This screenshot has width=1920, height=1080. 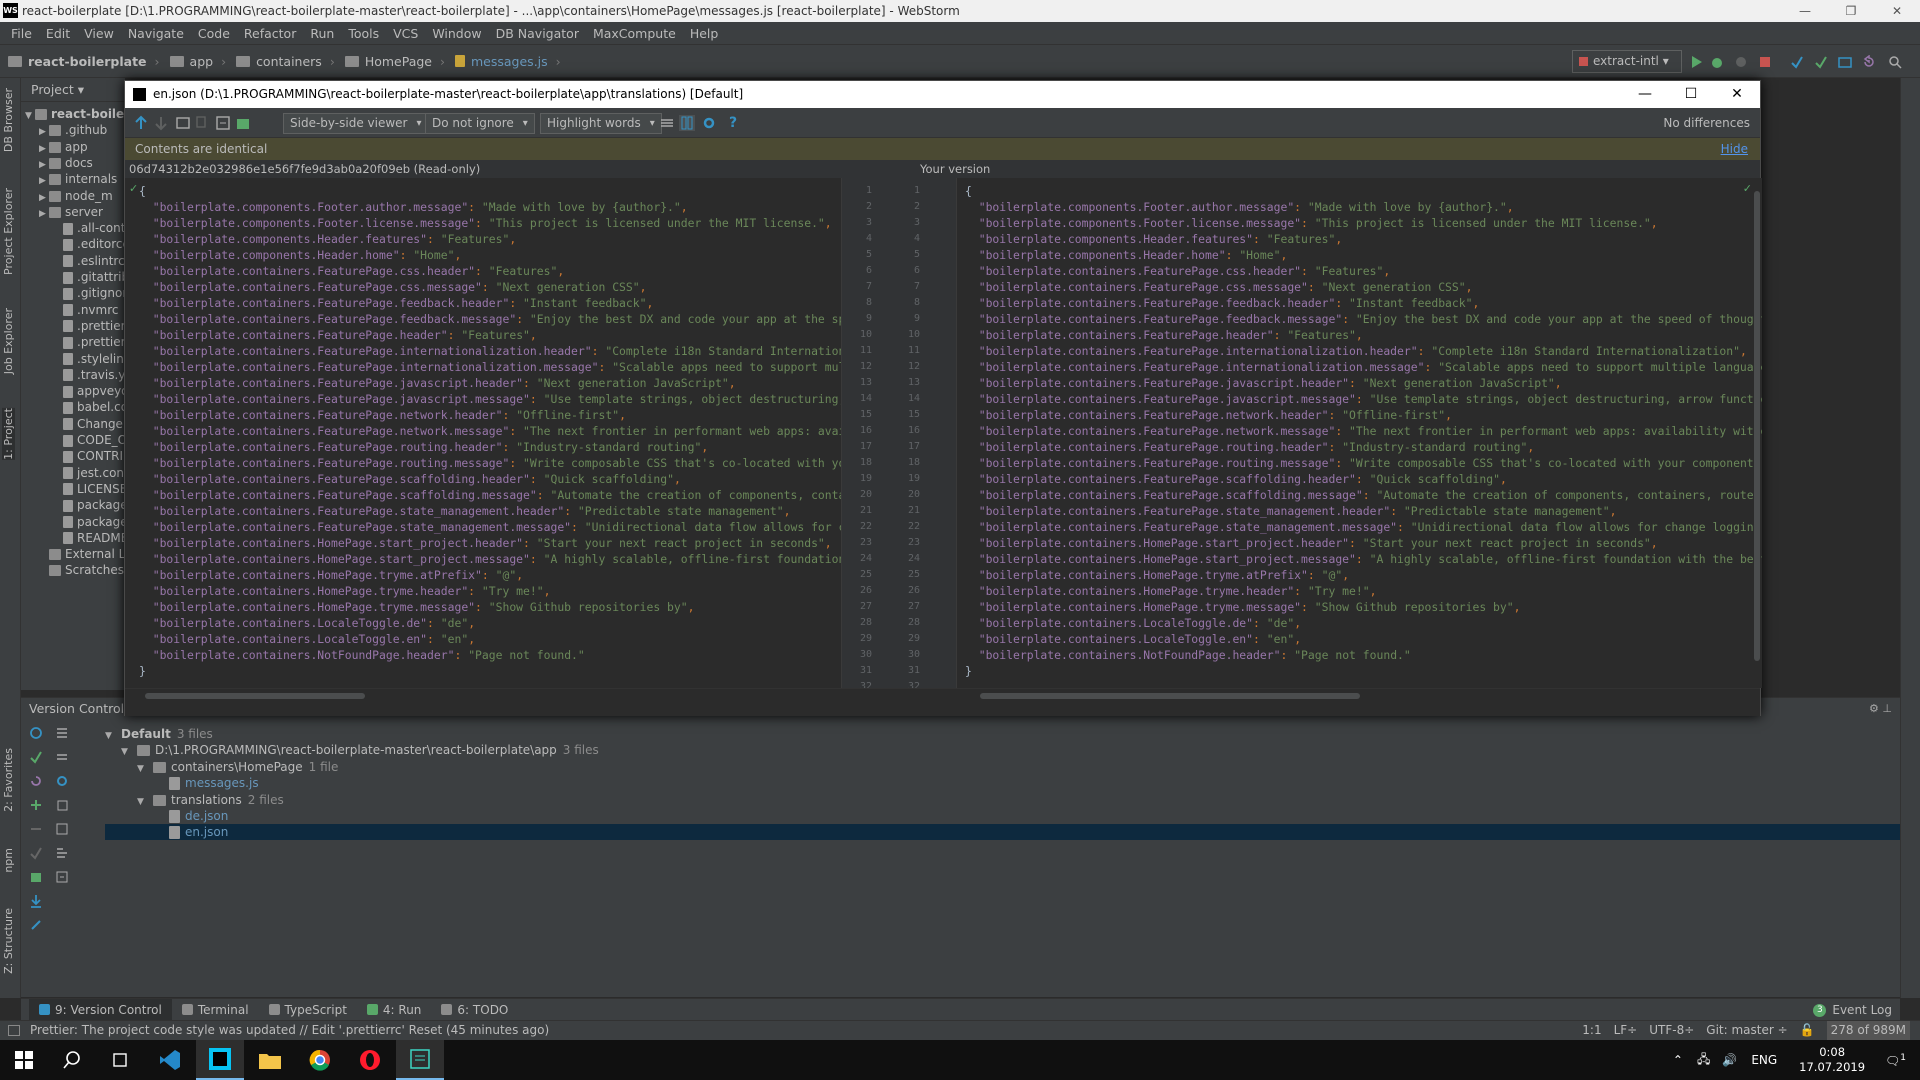 What do you see at coordinates (8, 860) in the screenshot?
I see `tab-npm: npm` at bounding box center [8, 860].